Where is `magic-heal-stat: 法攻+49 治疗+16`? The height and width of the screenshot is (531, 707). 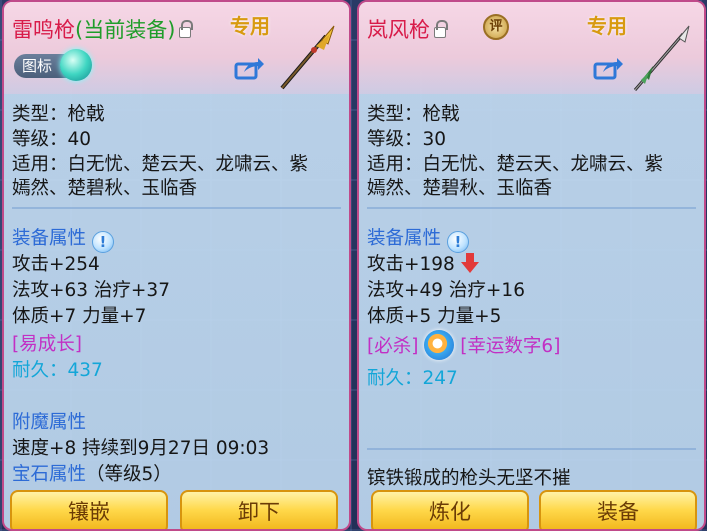
magic-heal-stat: 法攻+49 治疗+16 is located at coordinates (446, 290).